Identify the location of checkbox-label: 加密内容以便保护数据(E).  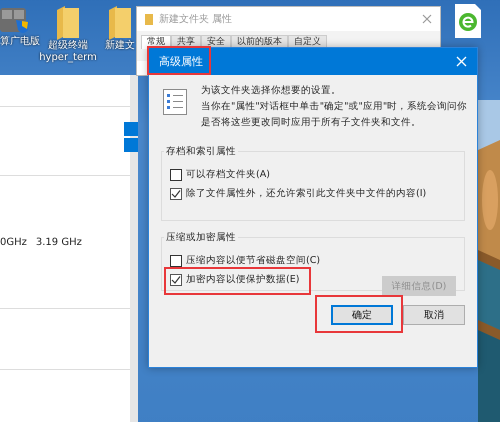
(243, 279).